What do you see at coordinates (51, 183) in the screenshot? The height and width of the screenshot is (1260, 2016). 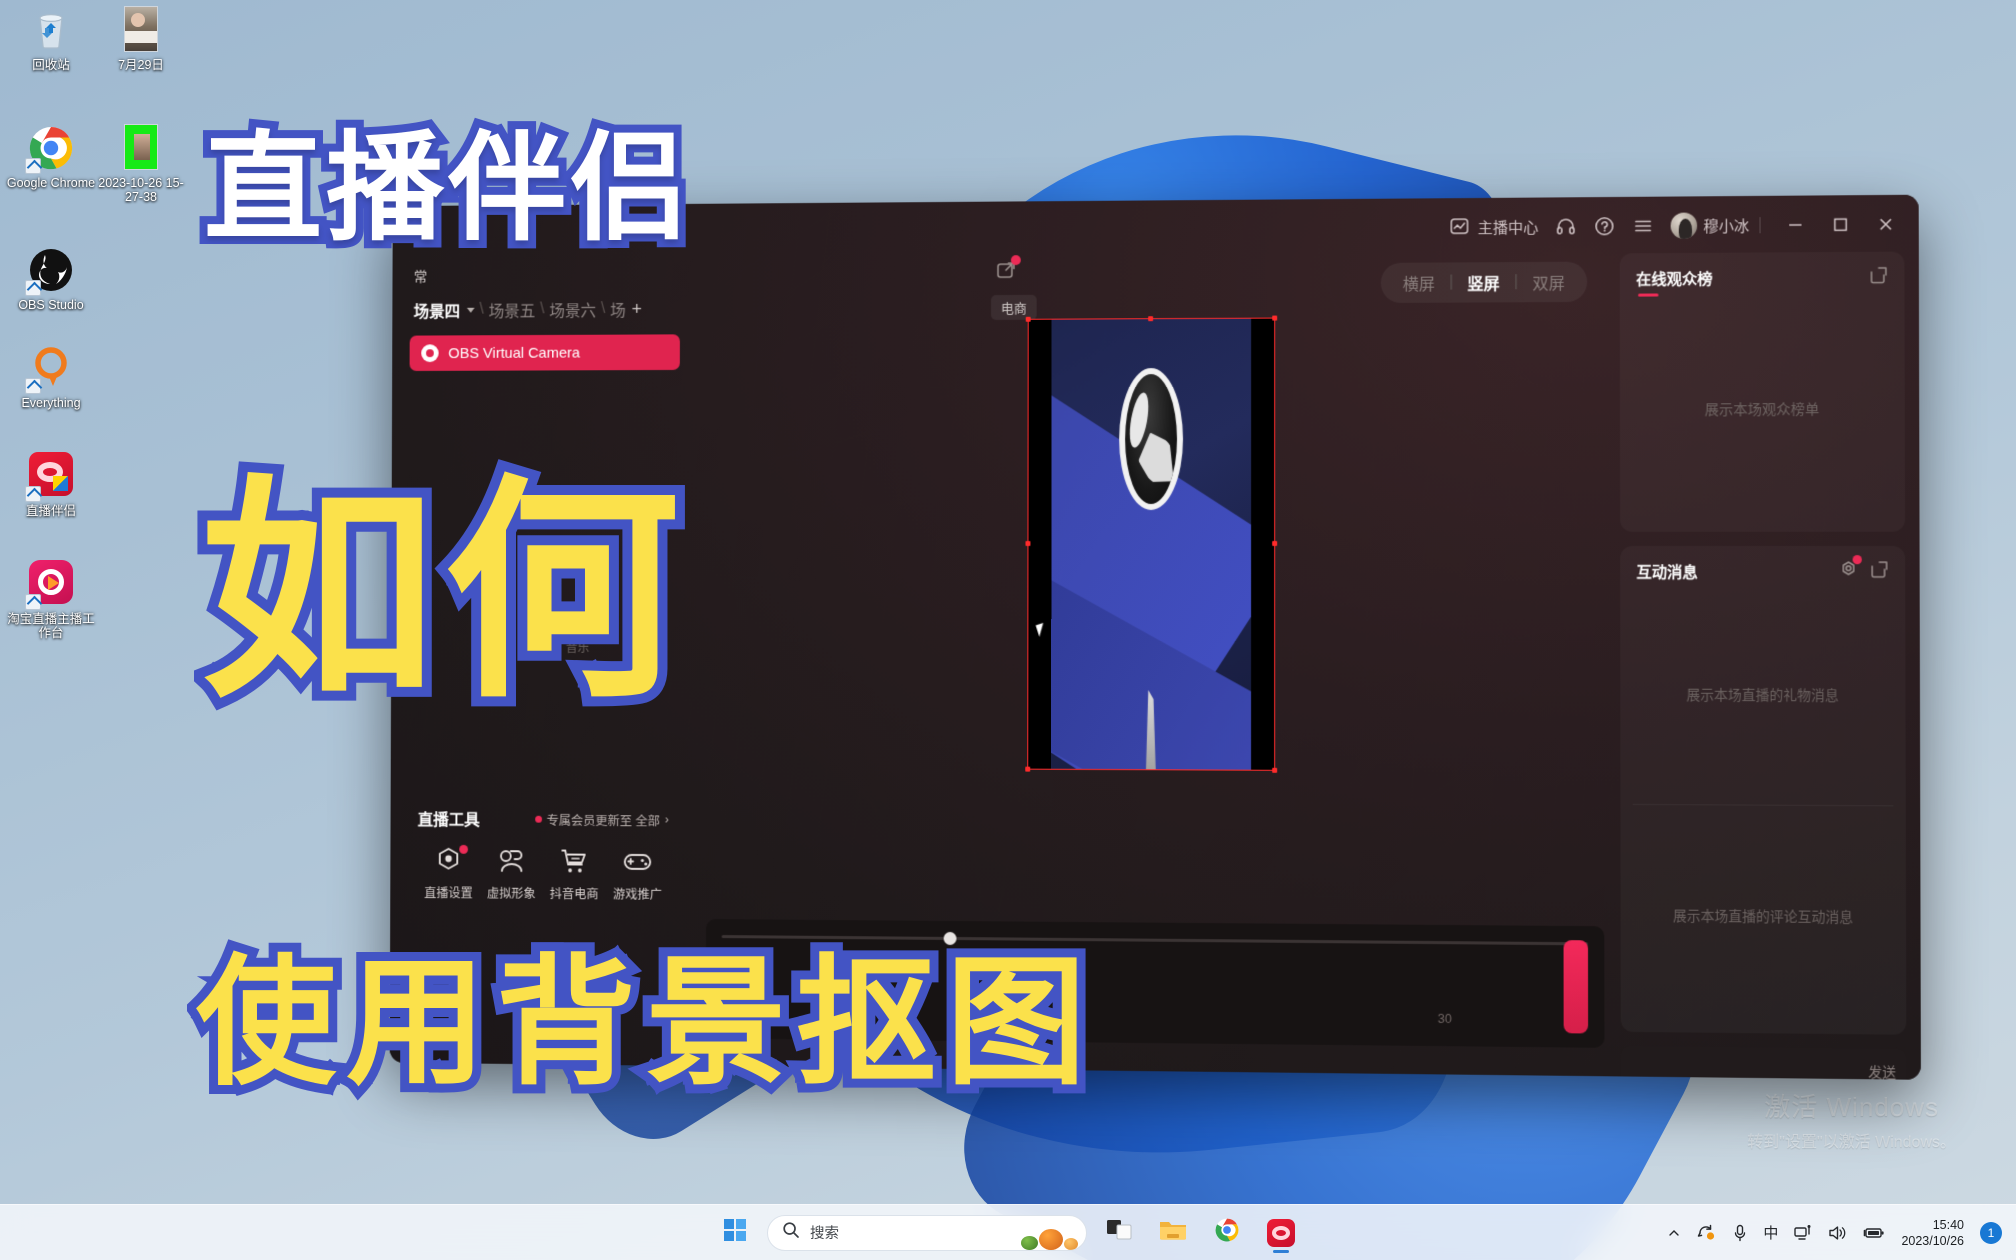 I see `desktop-icon-label: Google Chrome` at bounding box center [51, 183].